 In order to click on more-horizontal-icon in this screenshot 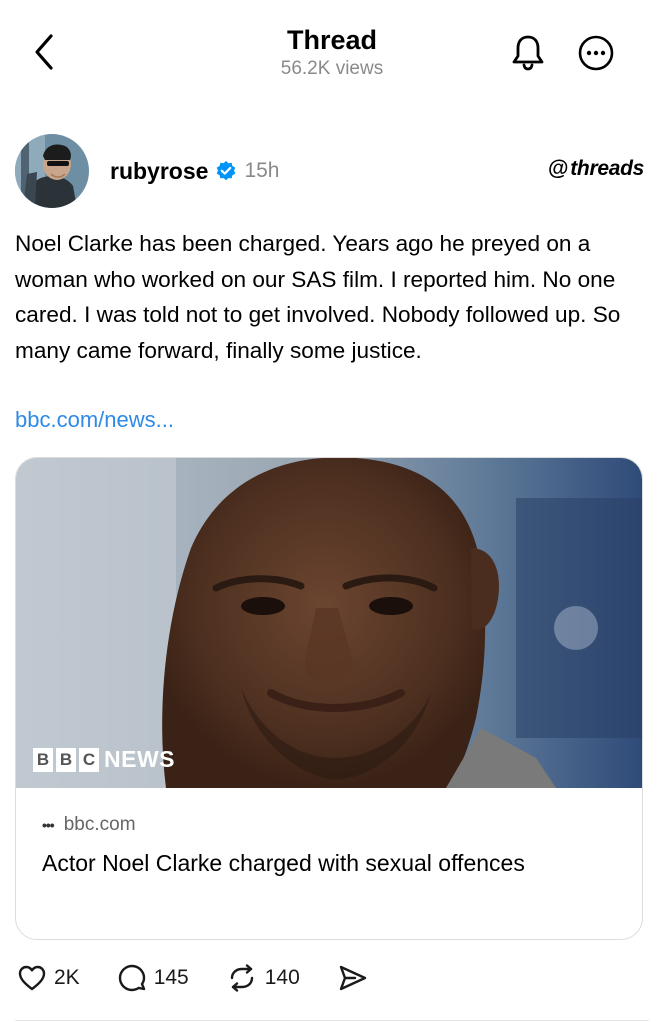, I will do `click(596, 53)`.